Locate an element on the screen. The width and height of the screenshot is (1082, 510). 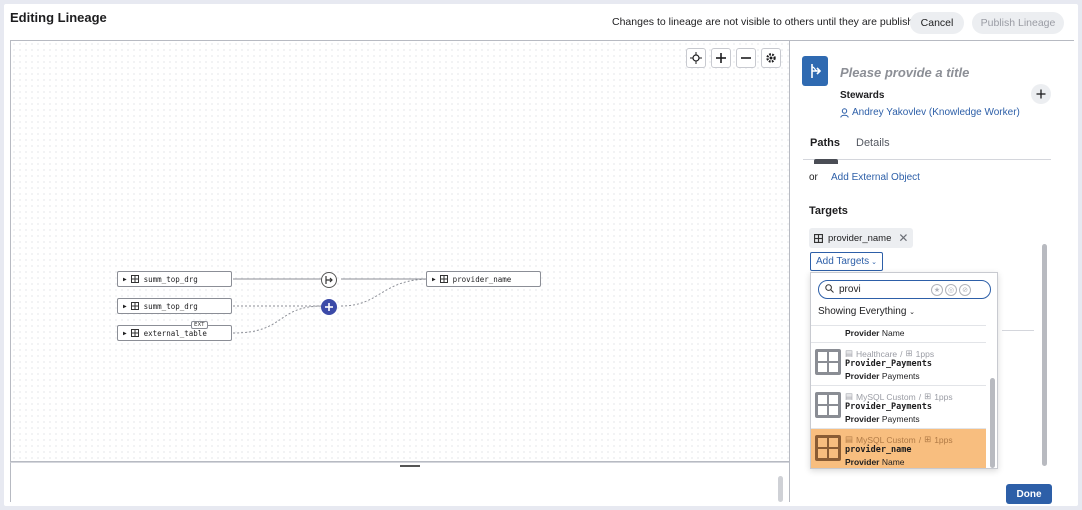
showing-filter: Showing Everything ⌄ is located at coordinates (866, 311).